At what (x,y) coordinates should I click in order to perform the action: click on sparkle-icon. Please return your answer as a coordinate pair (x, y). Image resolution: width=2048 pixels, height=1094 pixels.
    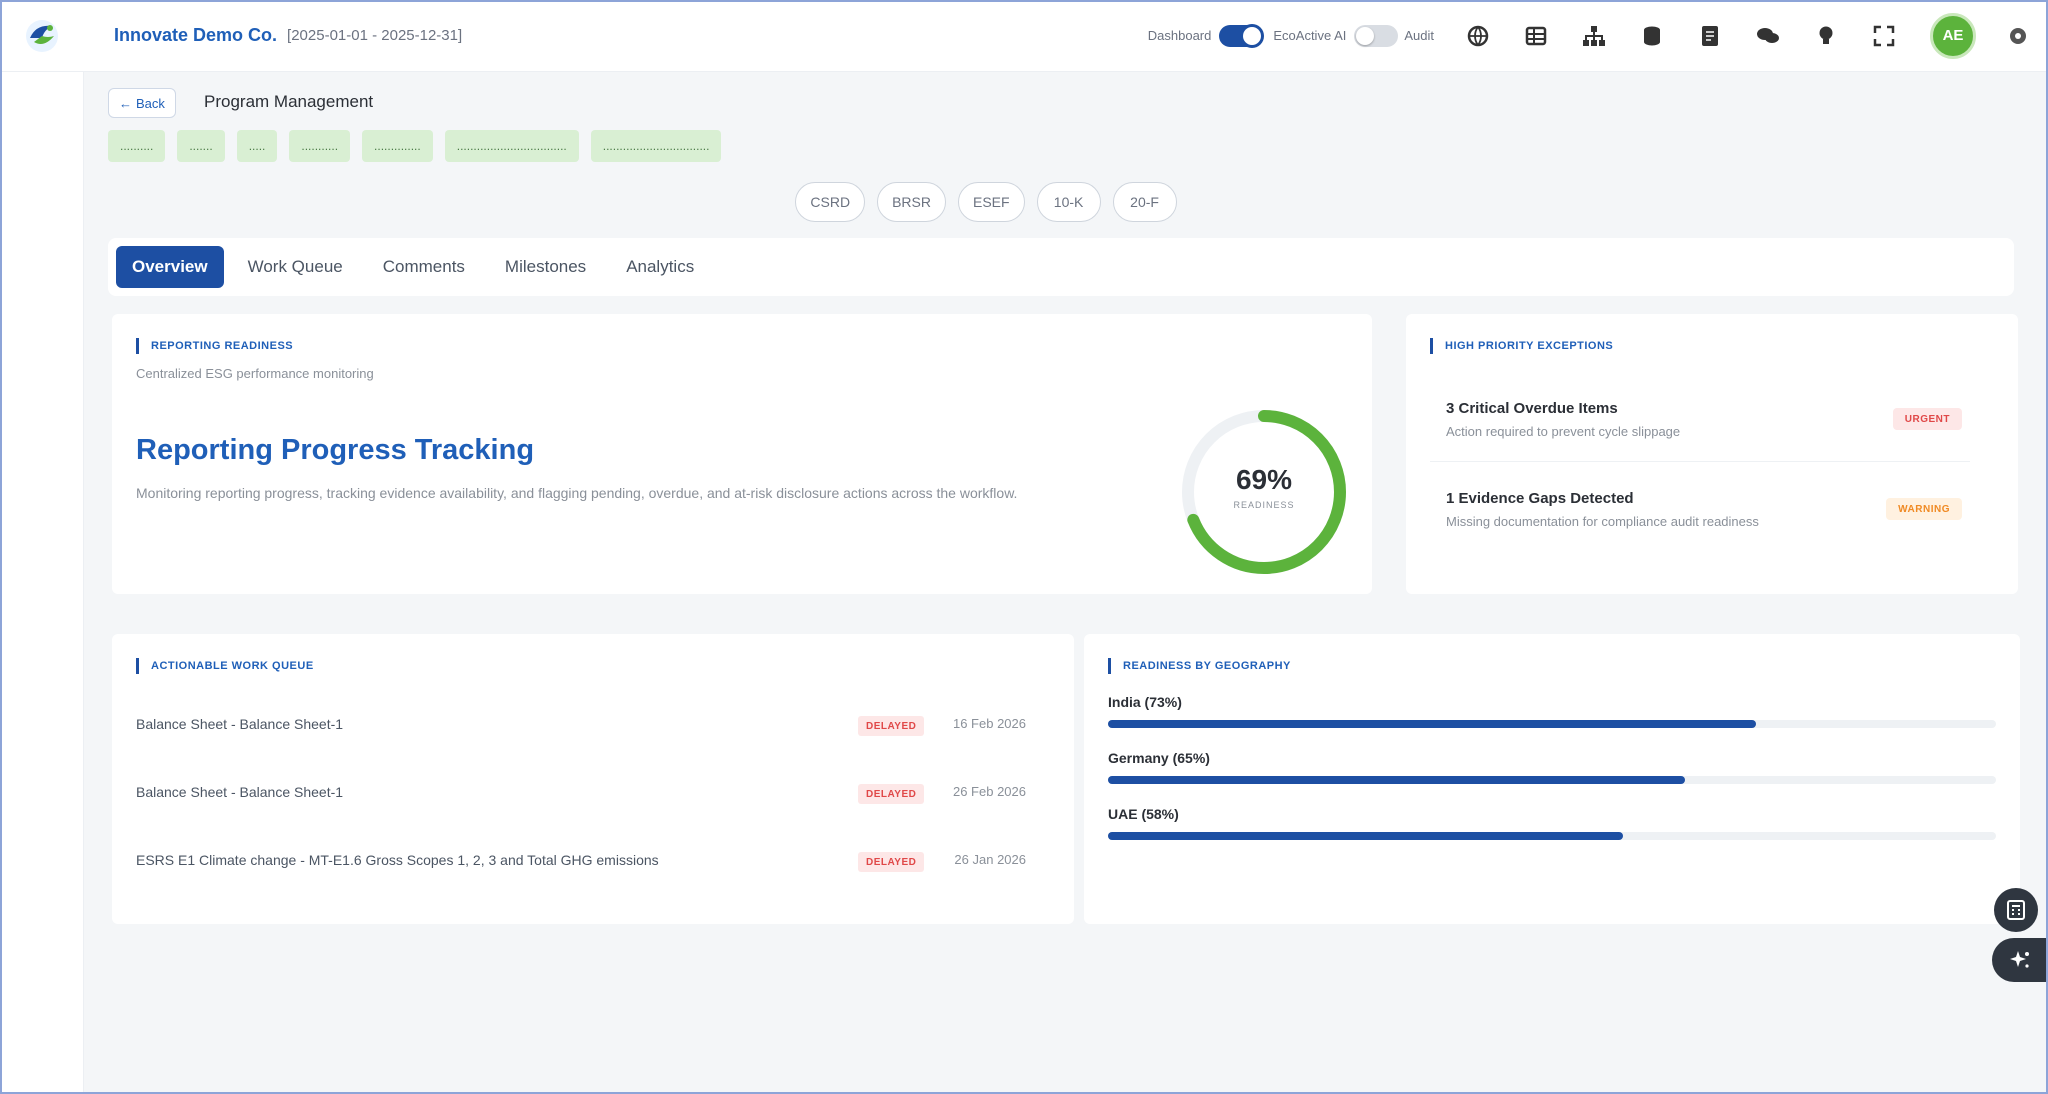
    Looking at the image, I should click on (2019, 959).